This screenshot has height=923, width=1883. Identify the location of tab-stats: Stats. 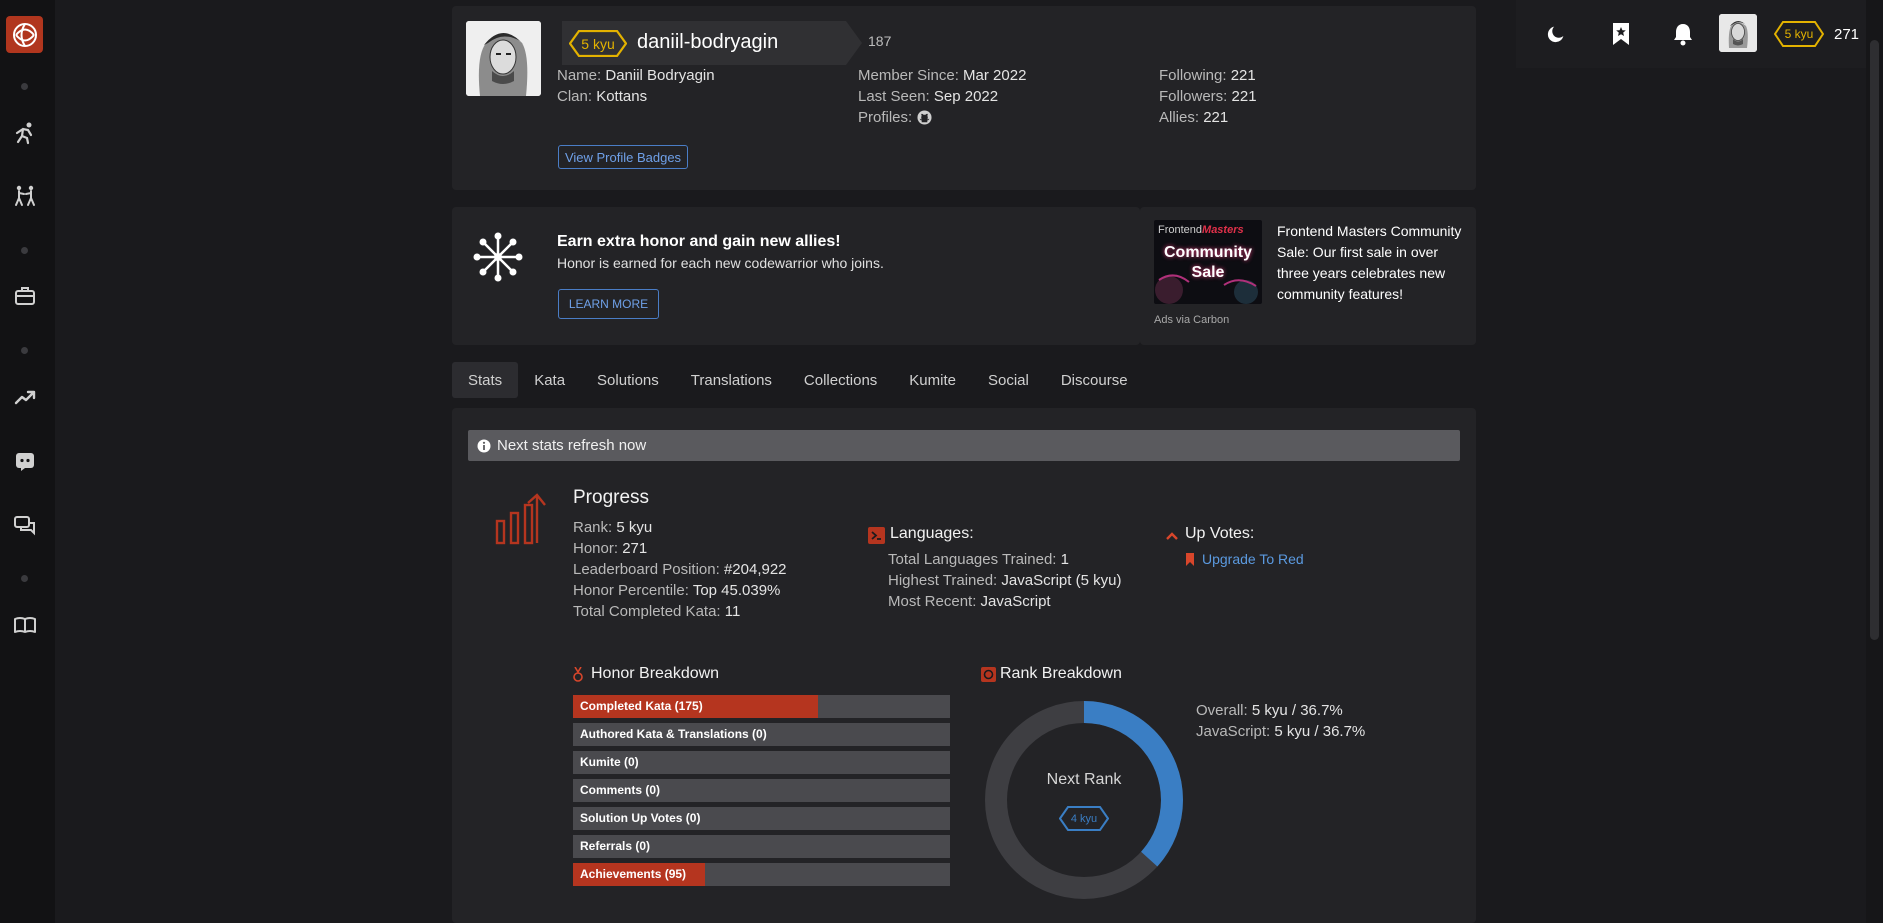
(485, 380).